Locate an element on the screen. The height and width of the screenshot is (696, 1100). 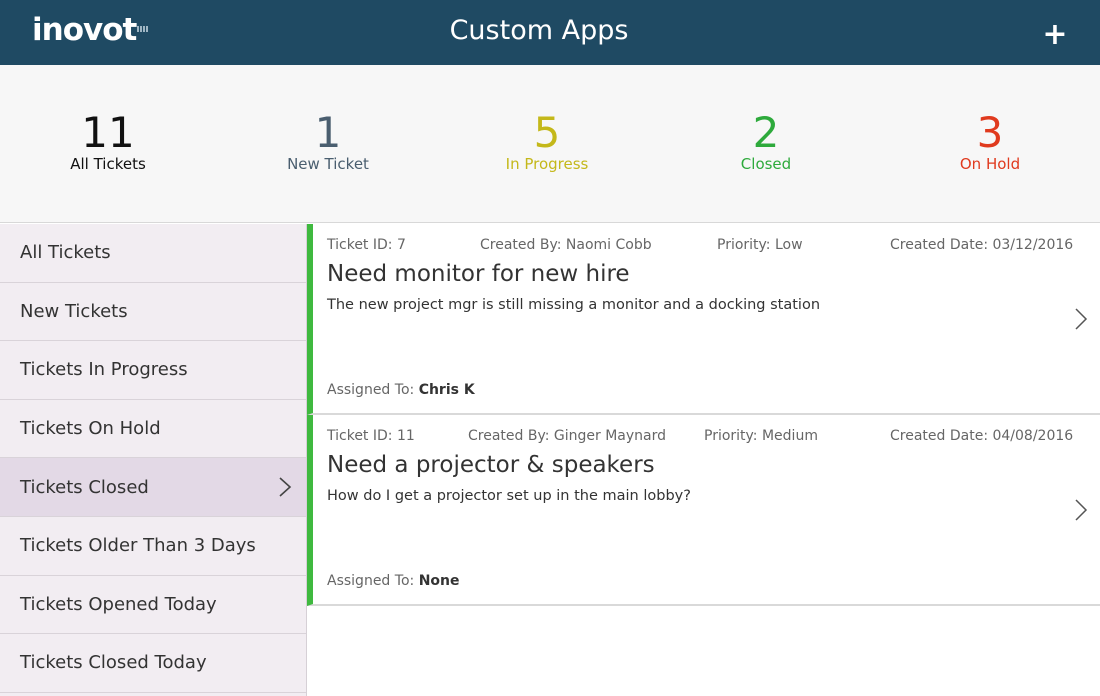
app-header: inovot Custom Apps + is located at coordinates (550, 32).